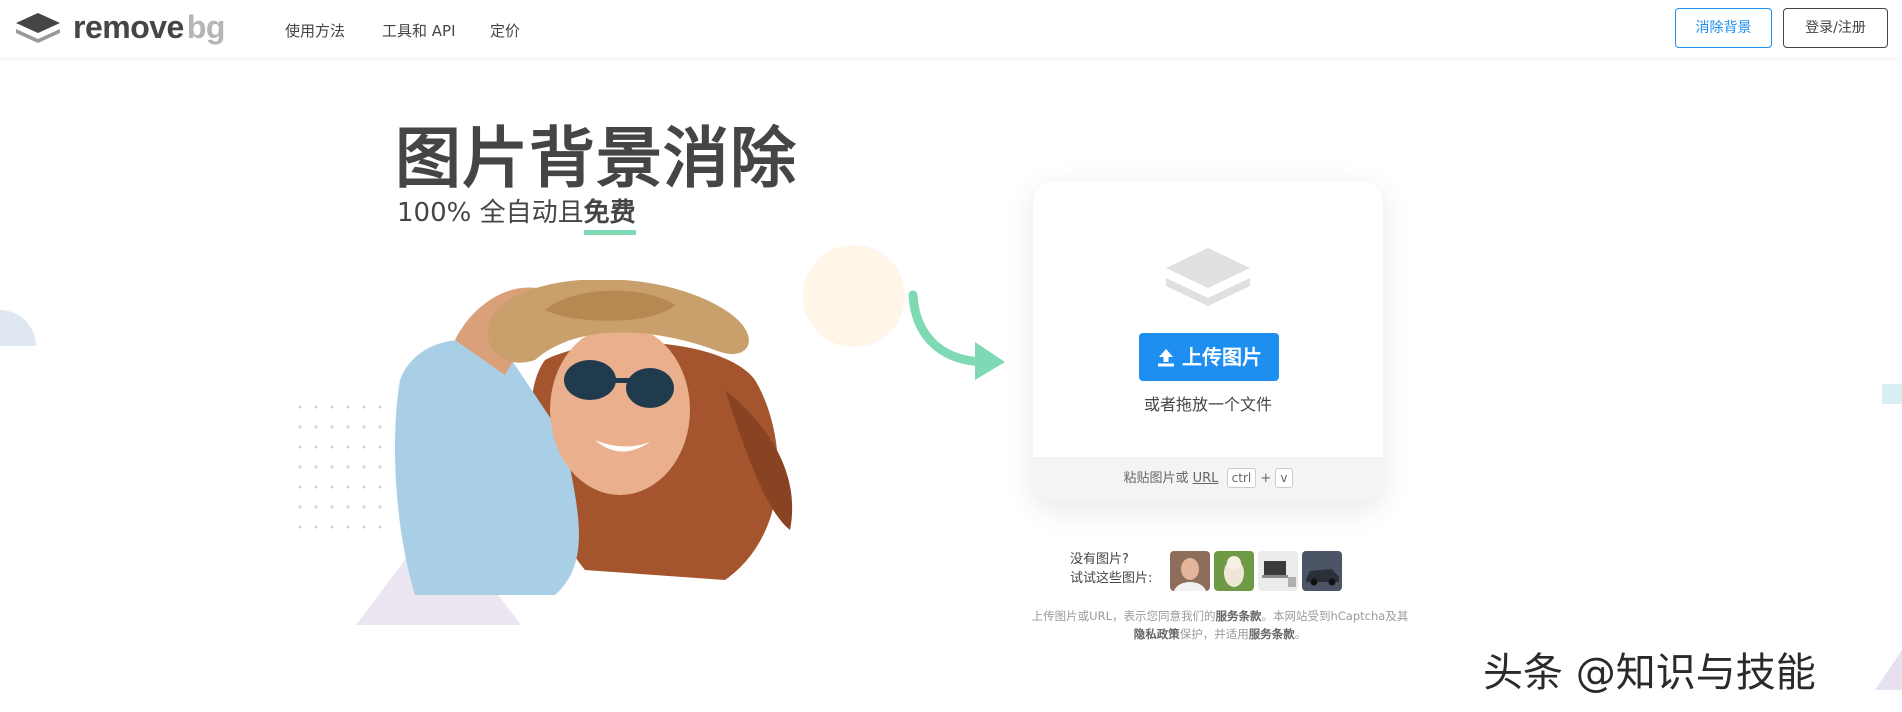 The height and width of the screenshot is (712, 1902). What do you see at coordinates (340, 468) in the screenshot?
I see `decor-dot-grid` at bounding box center [340, 468].